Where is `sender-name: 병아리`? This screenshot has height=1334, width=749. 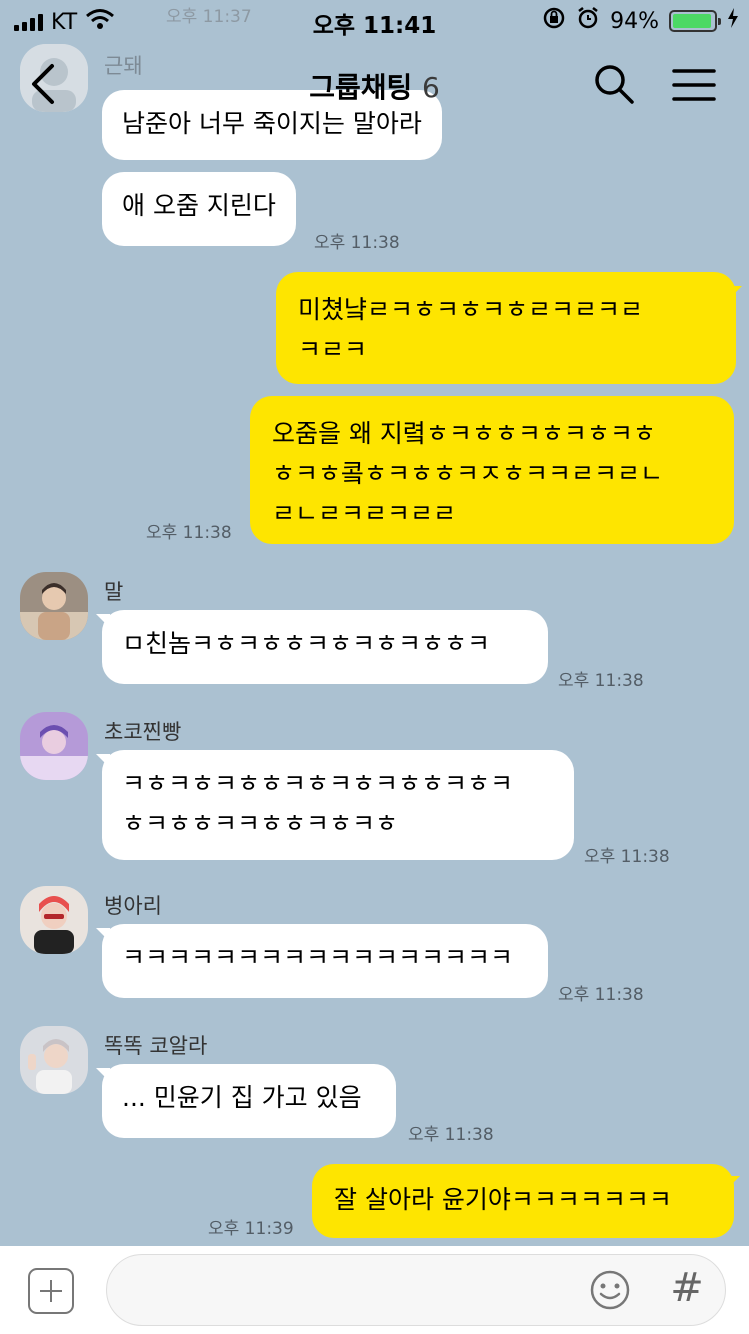 sender-name: 병아리 is located at coordinates (133, 906).